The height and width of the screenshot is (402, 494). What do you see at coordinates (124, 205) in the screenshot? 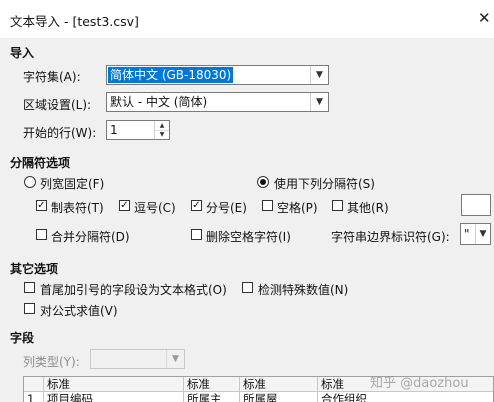
I see `comma-checkbox: ✓` at bounding box center [124, 205].